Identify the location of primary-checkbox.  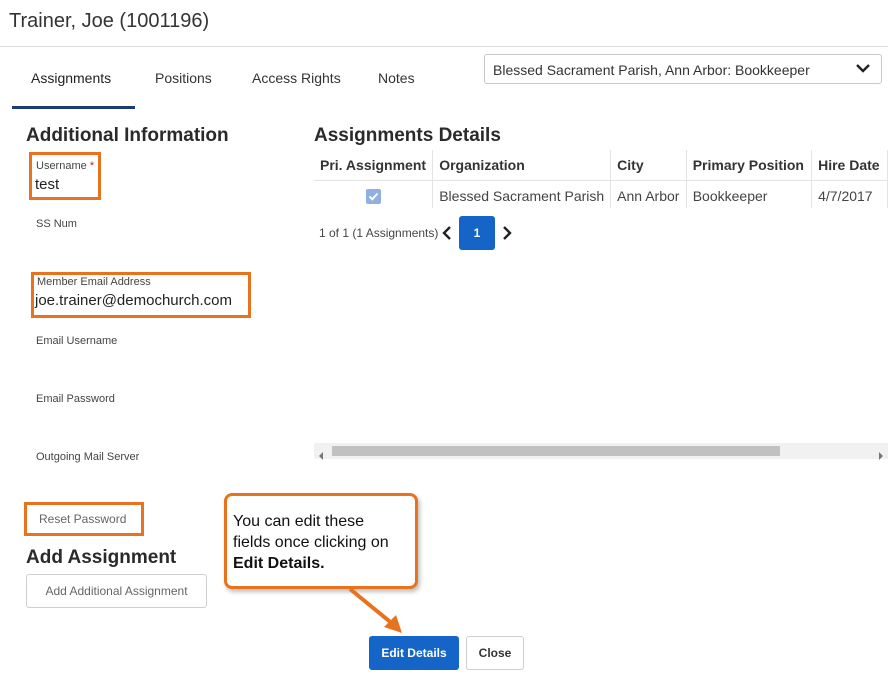
(373, 196).